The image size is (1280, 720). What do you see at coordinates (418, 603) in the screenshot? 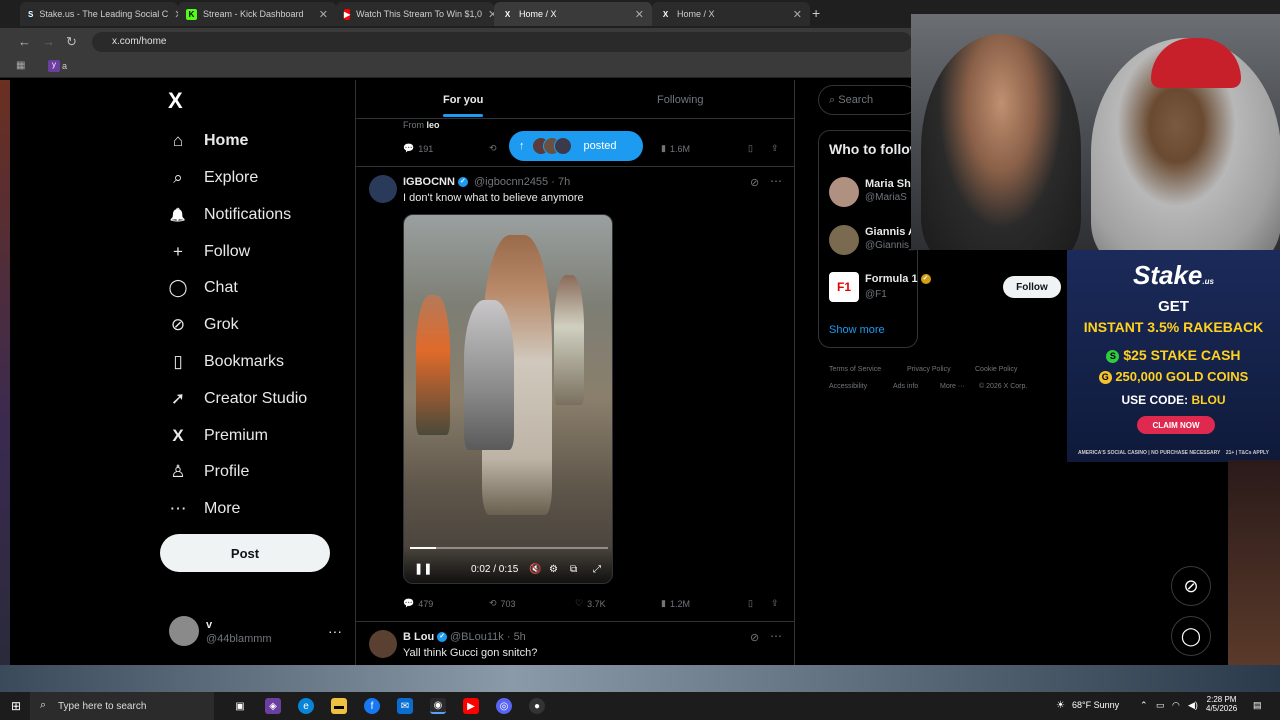
I see `reply-button: 💬 479` at bounding box center [418, 603].